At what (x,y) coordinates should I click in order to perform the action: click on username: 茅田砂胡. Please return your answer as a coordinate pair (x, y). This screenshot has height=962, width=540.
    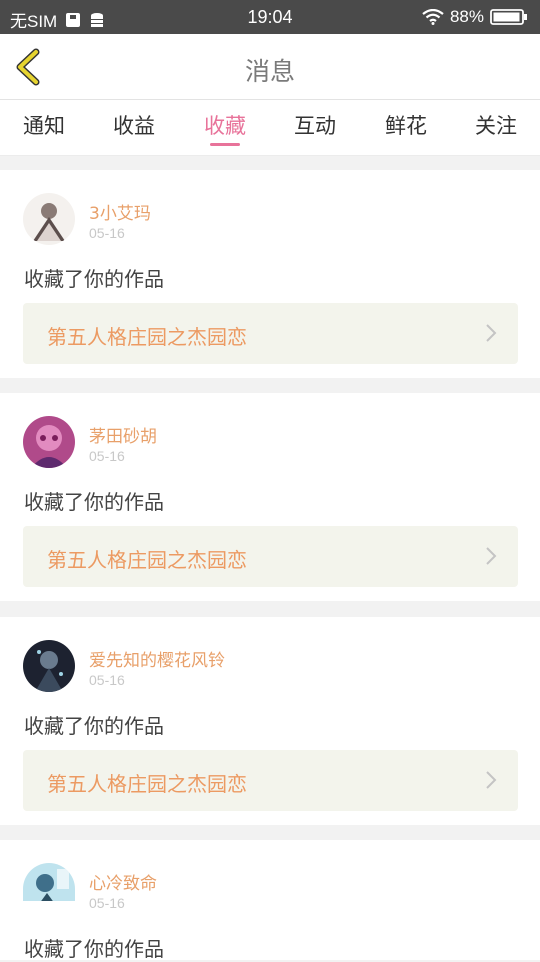
    Looking at the image, I should click on (123, 434).